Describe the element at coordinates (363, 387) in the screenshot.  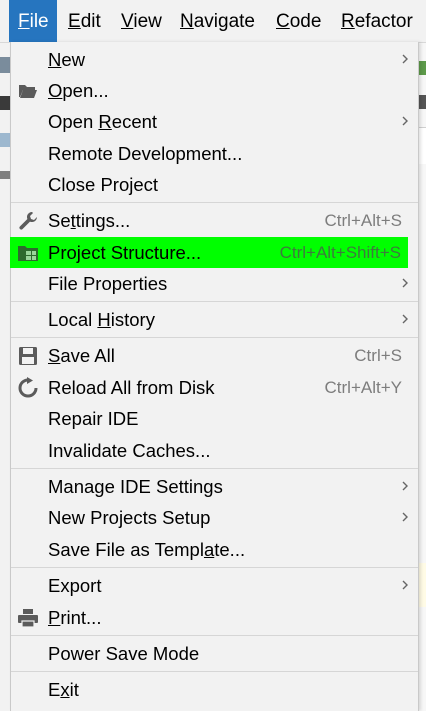
I see `shortcut-label: Ctrl+Alt+Y` at that location.